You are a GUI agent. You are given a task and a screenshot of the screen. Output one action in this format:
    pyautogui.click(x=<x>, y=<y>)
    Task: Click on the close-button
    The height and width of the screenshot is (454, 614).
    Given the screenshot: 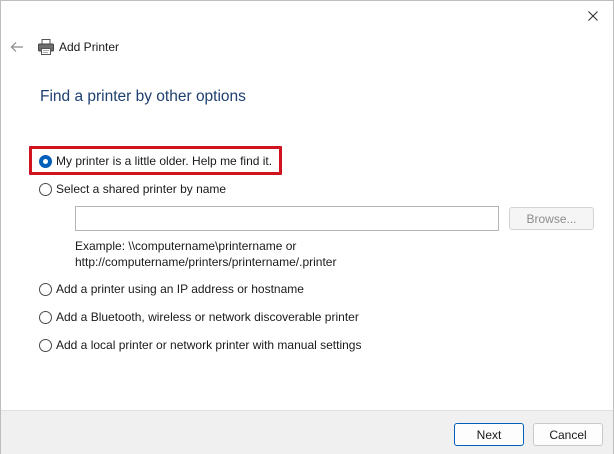 What is the action you would take?
    pyautogui.click(x=593, y=16)
    